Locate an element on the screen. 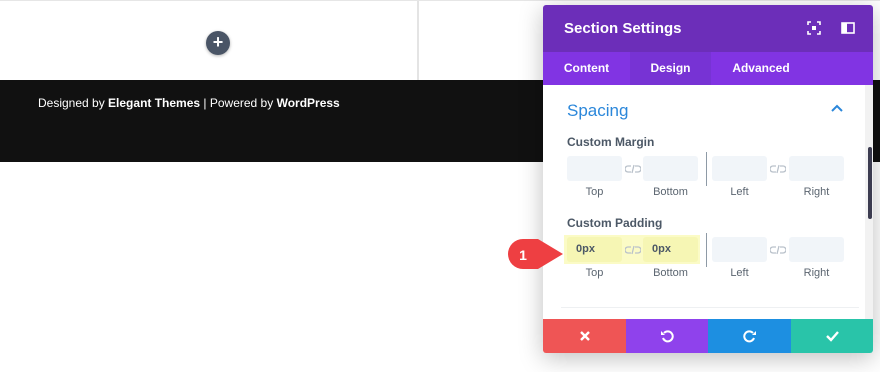 Image resolution: width=880 pixels, height=372 pixels. scrollbar-thumb is located at coordinates (870, 183).